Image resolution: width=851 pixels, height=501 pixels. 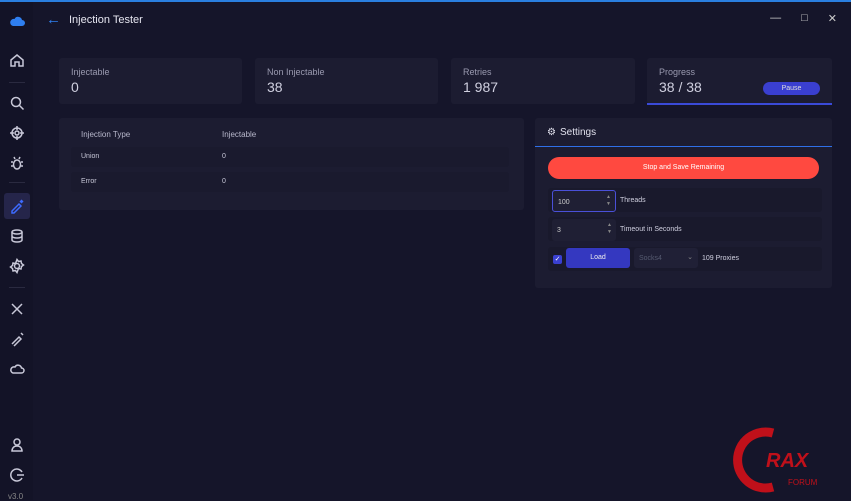 I want to click on proxy-count: 109 Proxies, so click(x=720, y=258).